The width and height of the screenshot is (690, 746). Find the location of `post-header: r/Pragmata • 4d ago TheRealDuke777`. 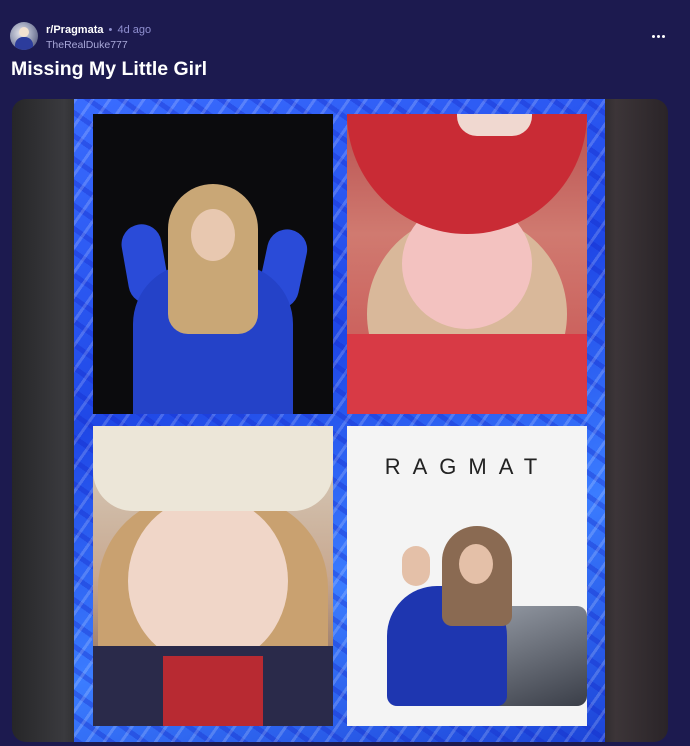

post-header: r/Pragmata • 4d ago TheRealDuke777 is located at coordinates (345, 37).